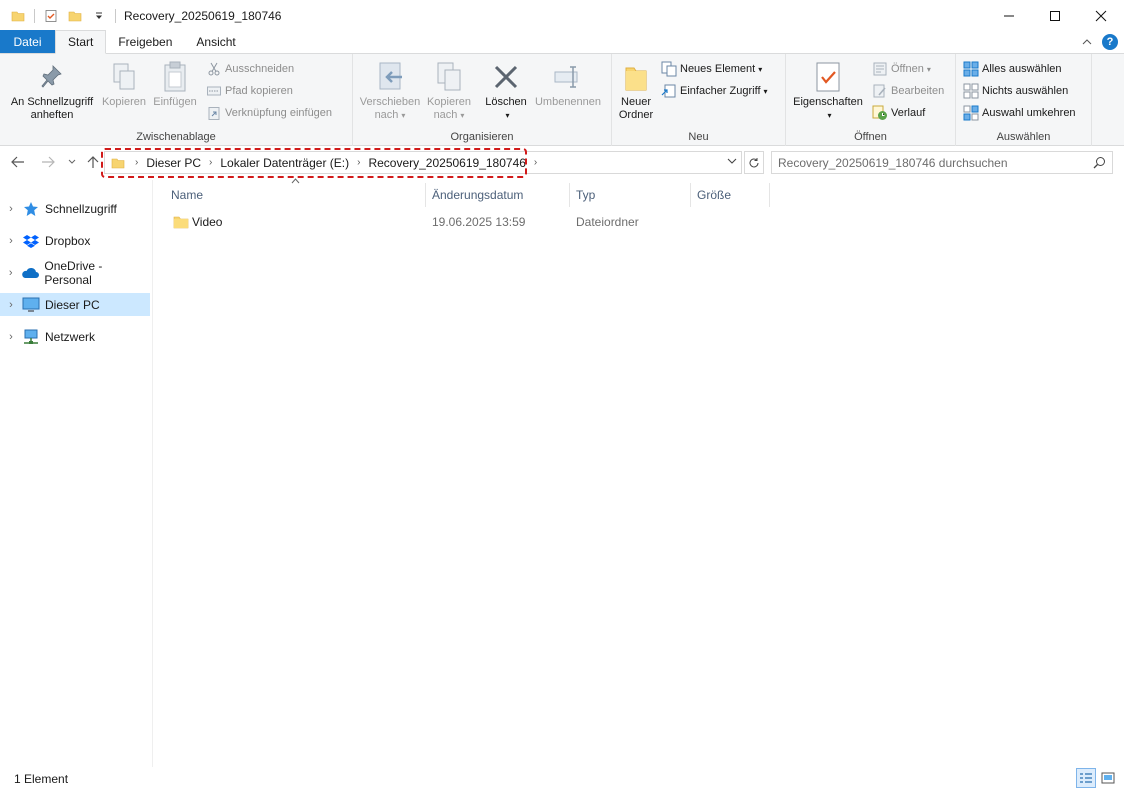 The width and height of the screenshot is (1124, 791). What do you see at coordinates (769, 195) in the screenshot?
I see `column-divider` at bounding box center [769, 195].